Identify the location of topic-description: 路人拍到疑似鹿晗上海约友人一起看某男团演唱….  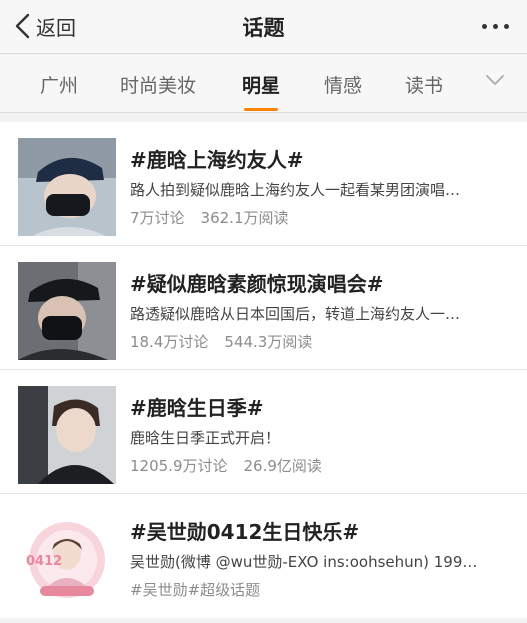
(295, 190).